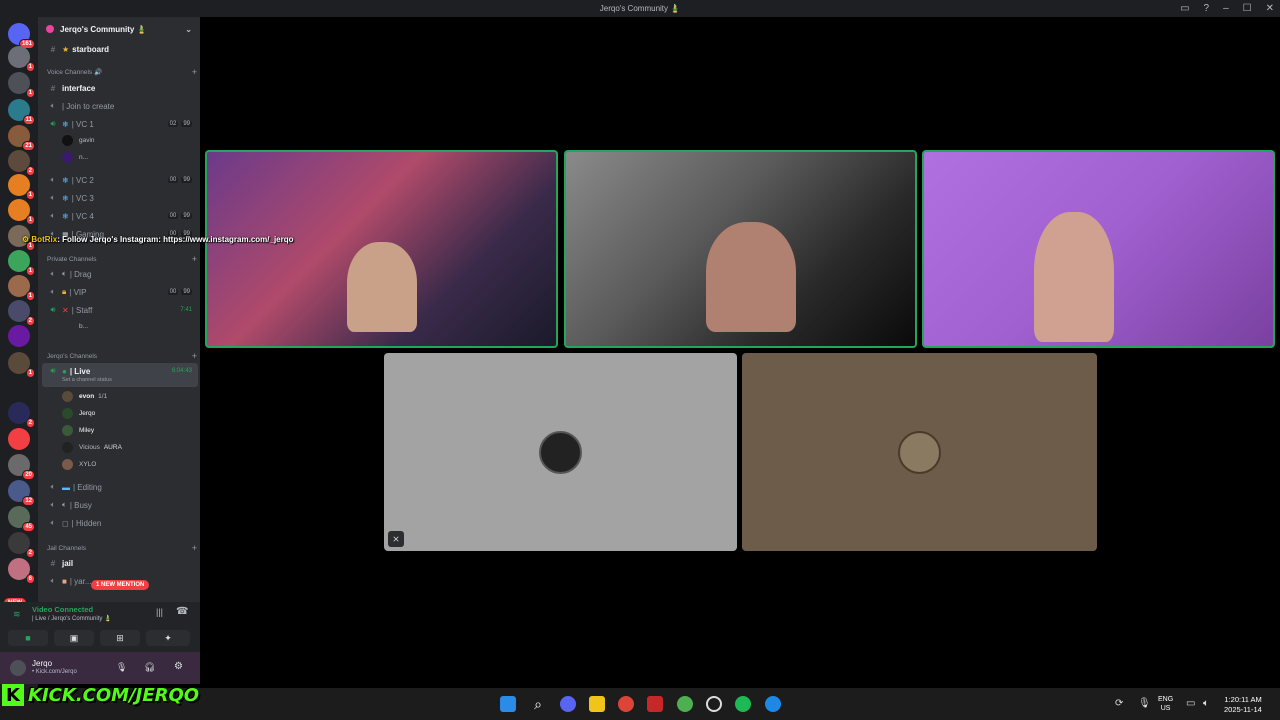 Image resolution: width=1280 pixels, height=720 pixels. Describe the element at coordinates (149, 667) in the screenshot. I see `headphones-icon: 🎧︎` at that location.